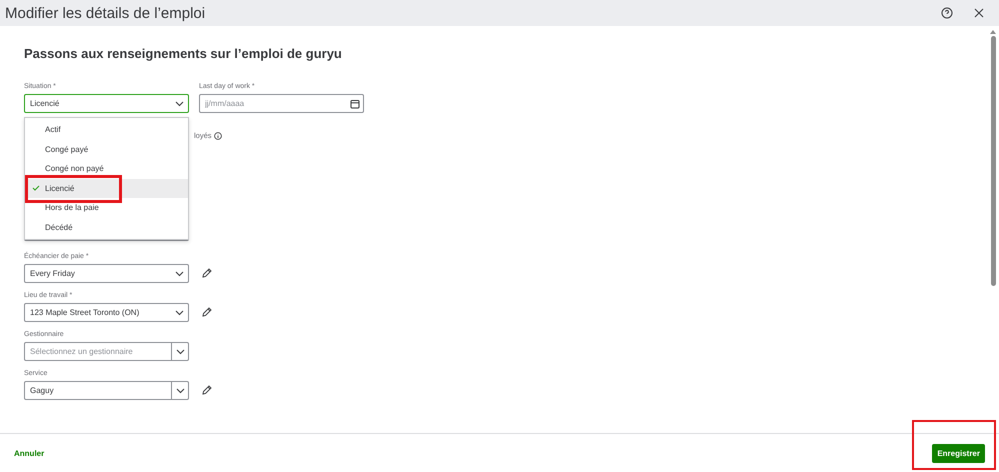  What do you see at coordinates (993, 32) in the screenshot?
I see `scroll-up-icon` at bounding box center [993, 32].